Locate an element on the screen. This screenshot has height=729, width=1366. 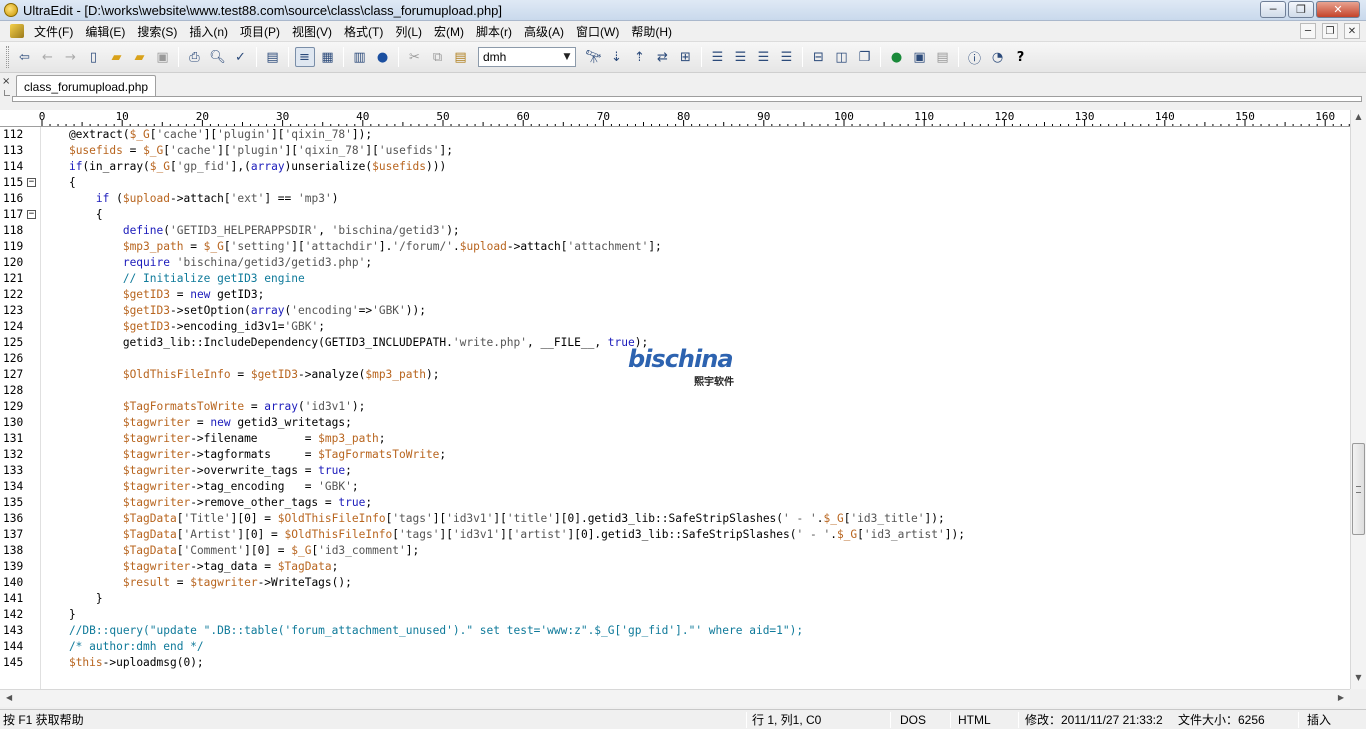
code-line: 129 $TagFormatsToWrite = array('id3v1'); is located at coordinates (675, 407).